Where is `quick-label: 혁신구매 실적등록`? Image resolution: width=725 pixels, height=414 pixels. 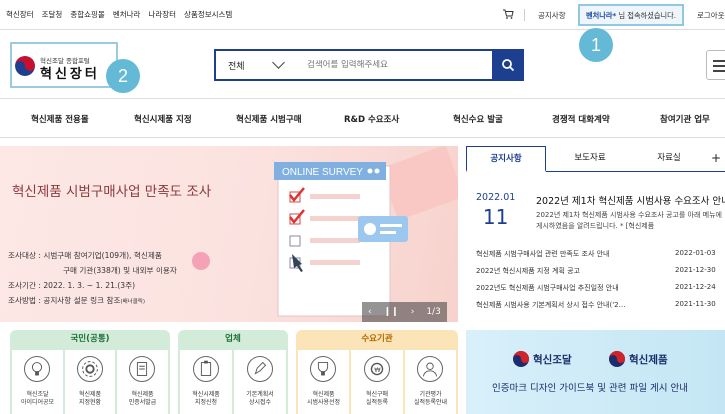 quick-label: 혁신구매 실적등록 is located at coordinates (377, 399).